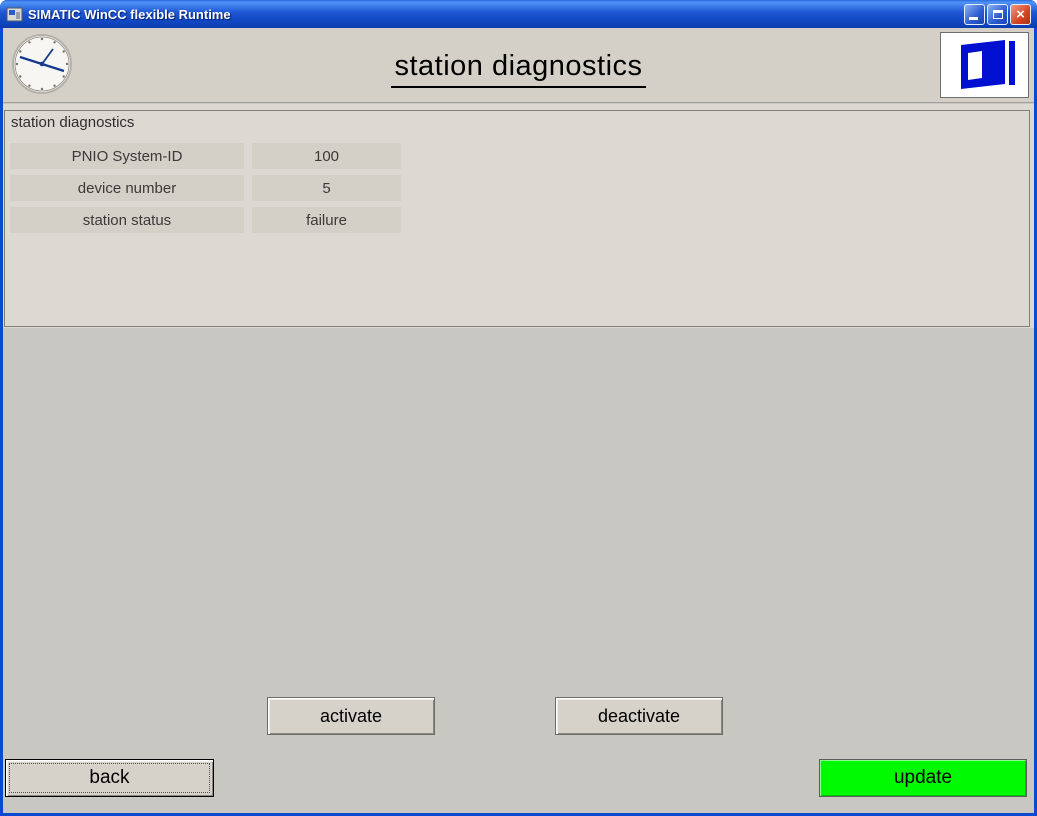 This screenshot has height=816, width=1037. Describe the element at coordinates (326, 156) in the screenshot. I see `diag-value-cell: 100` at that location.